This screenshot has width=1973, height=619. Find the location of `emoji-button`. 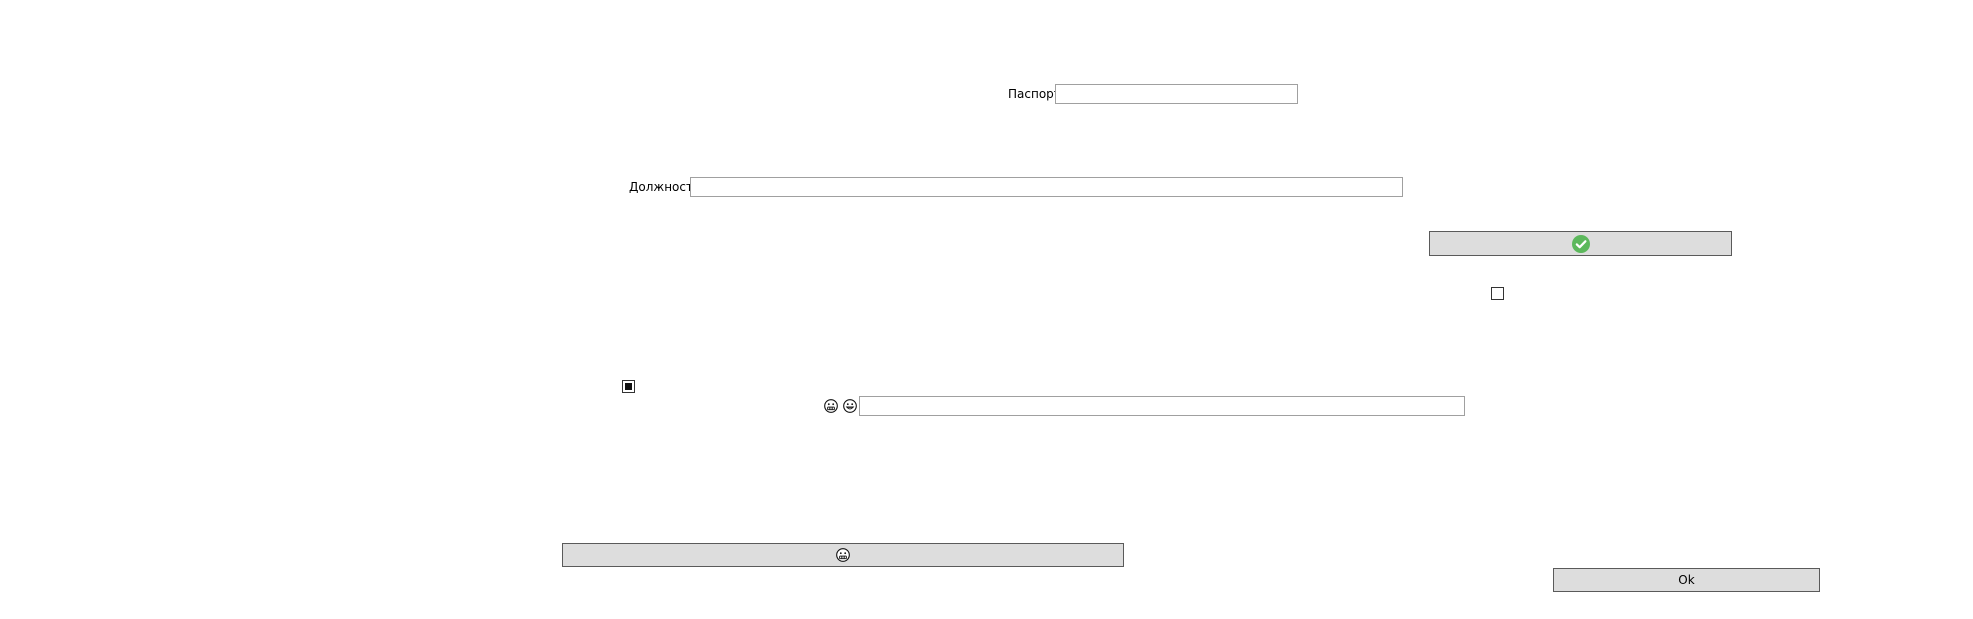

emoji-button is located at coordinates (843, 555).